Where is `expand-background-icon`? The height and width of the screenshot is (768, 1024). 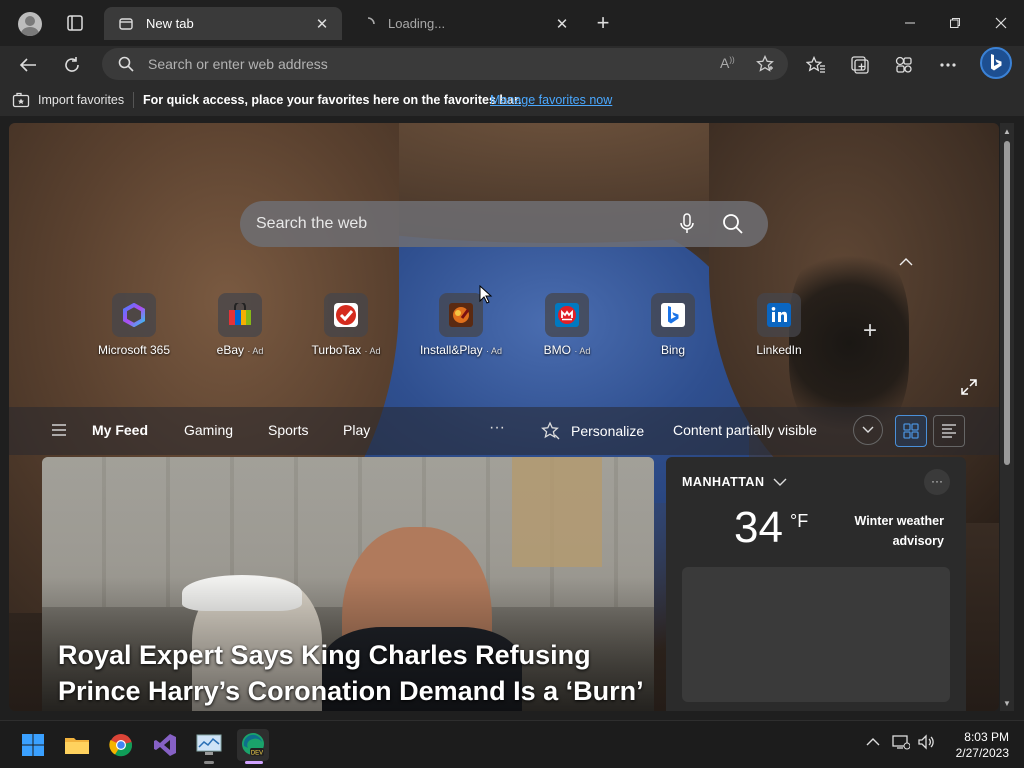 expand-background-icon is located at coordinates (969, 389).